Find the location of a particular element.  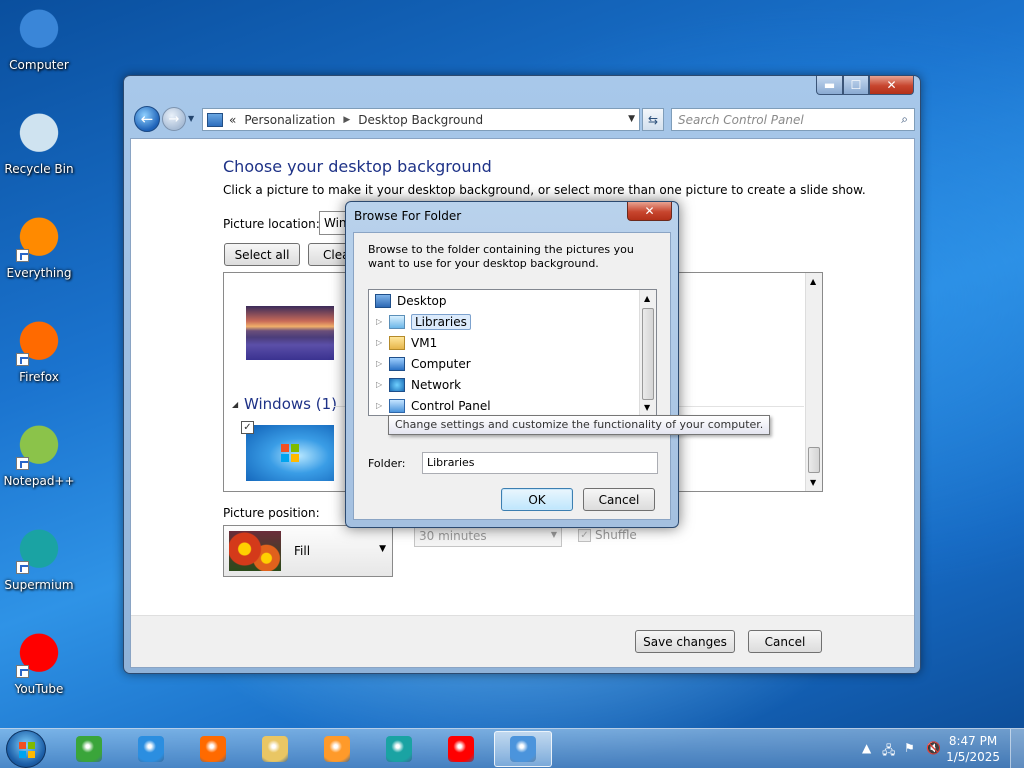

windows-logo-icon is located at coordinates (27, 750).